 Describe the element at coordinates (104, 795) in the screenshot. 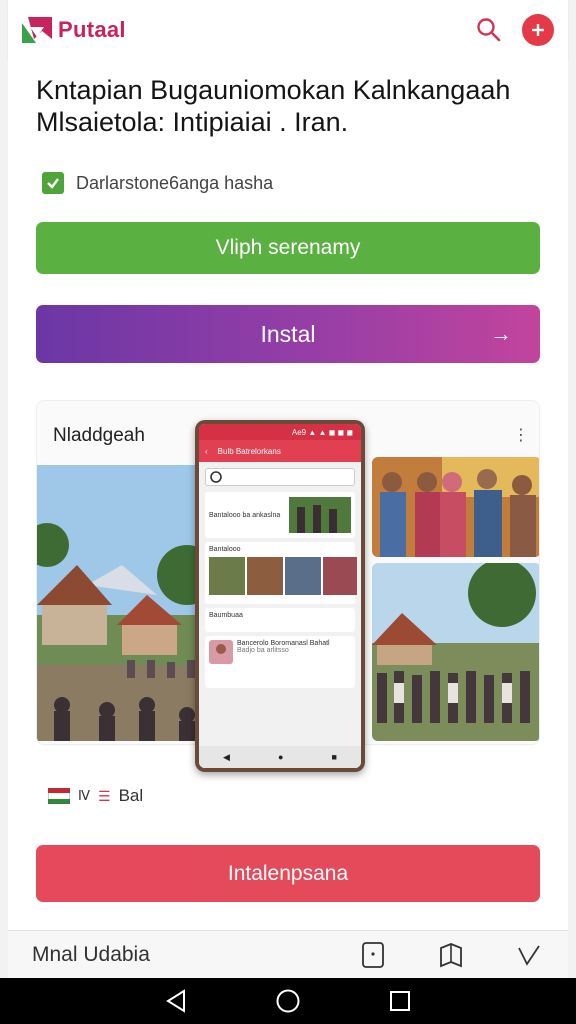

I see `menu-icon: ☰` at that location.